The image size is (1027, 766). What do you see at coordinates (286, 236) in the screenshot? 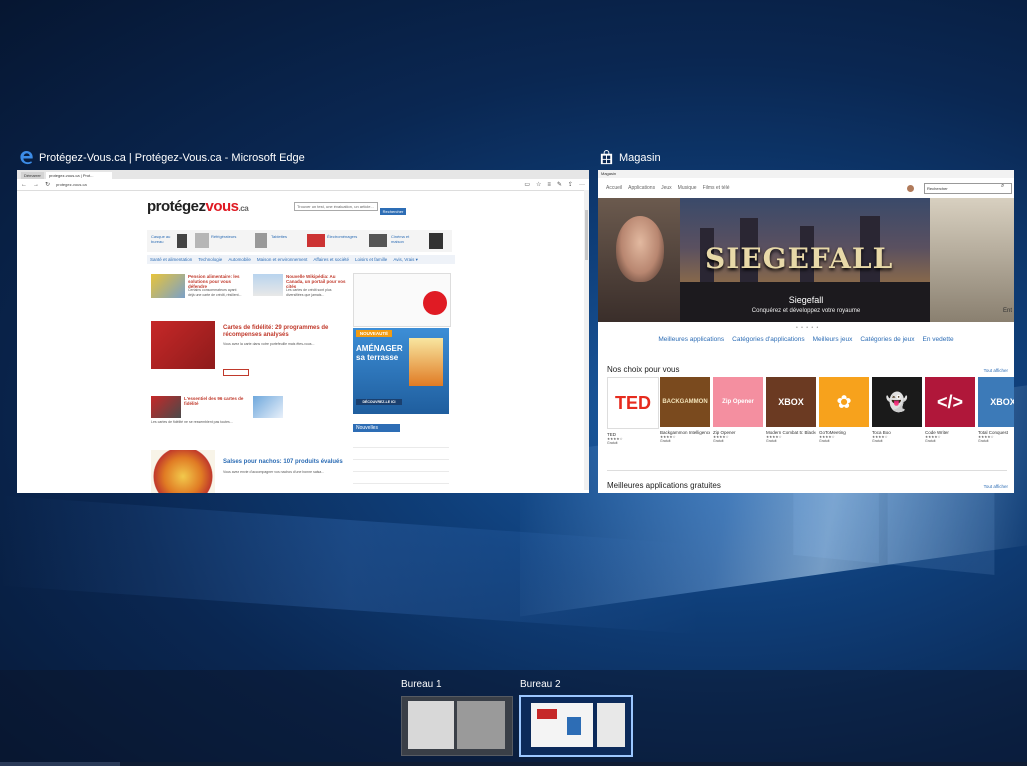
I see `promo-item: Tablettes` at bounding box center [286, 236].